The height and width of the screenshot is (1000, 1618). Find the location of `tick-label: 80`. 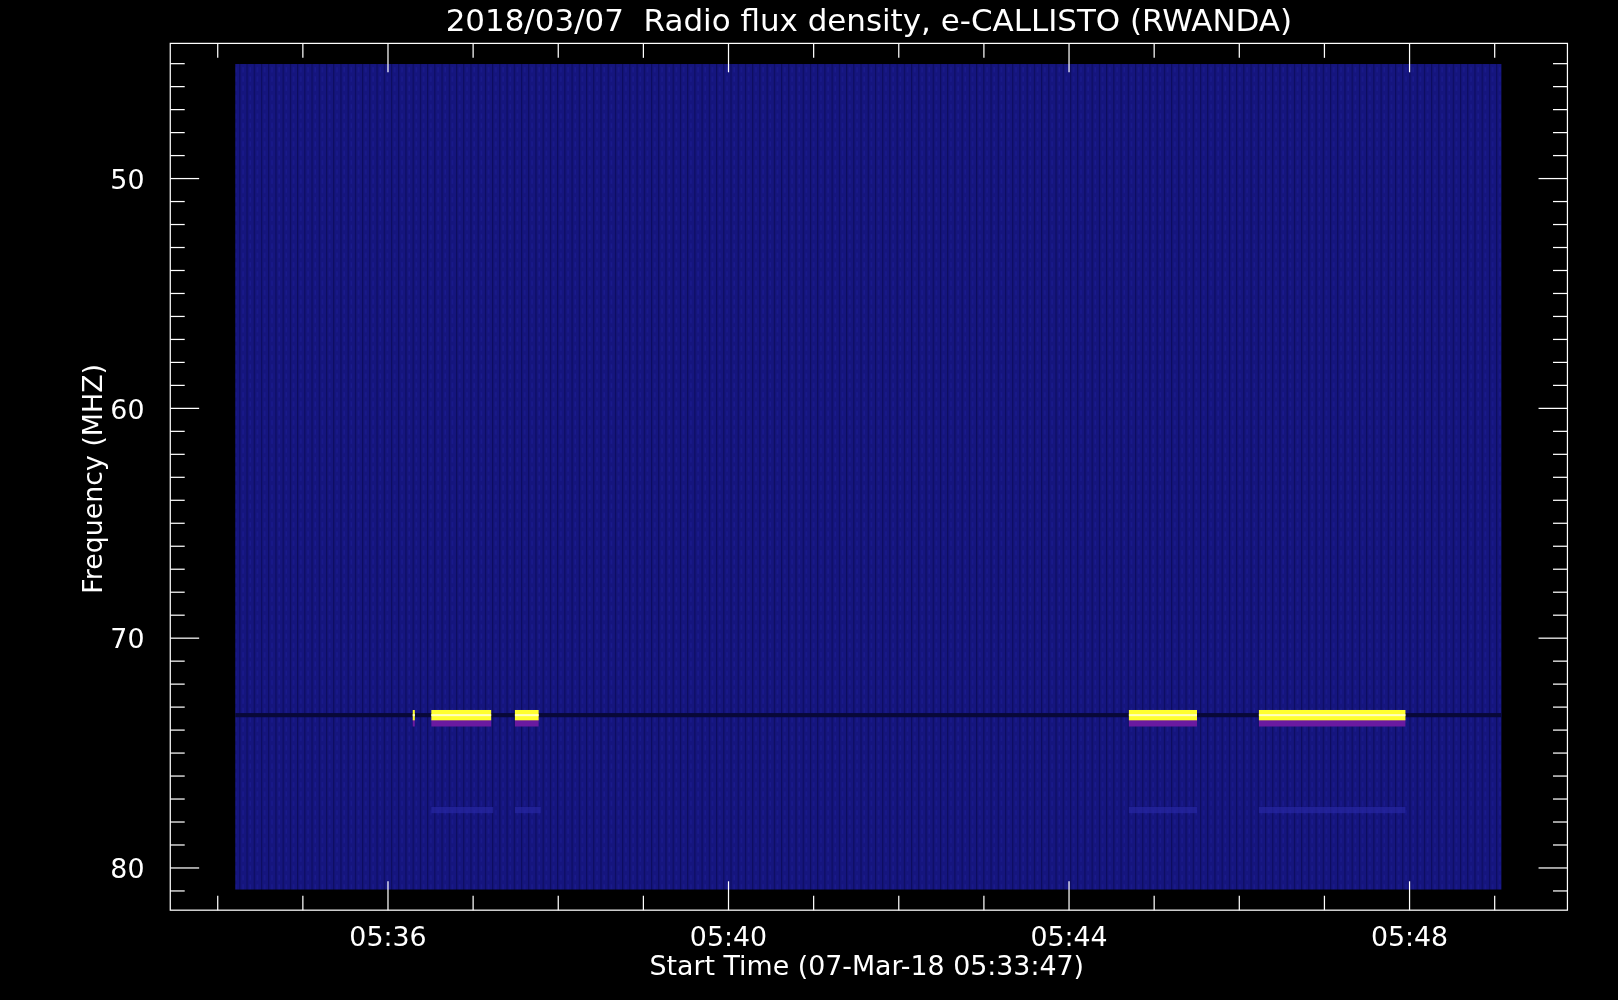

tick-label: 80 is located at coordinates (127, 869).